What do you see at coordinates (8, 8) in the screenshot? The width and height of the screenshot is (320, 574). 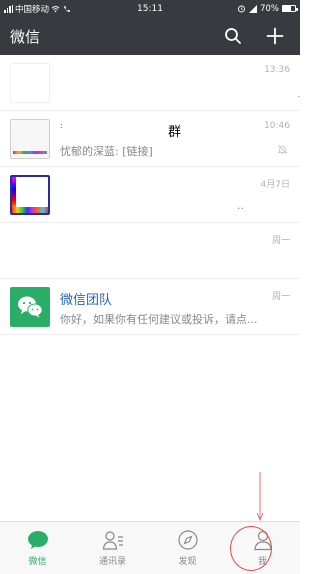 I see `signal-icon` at bounding box center [8, 8].